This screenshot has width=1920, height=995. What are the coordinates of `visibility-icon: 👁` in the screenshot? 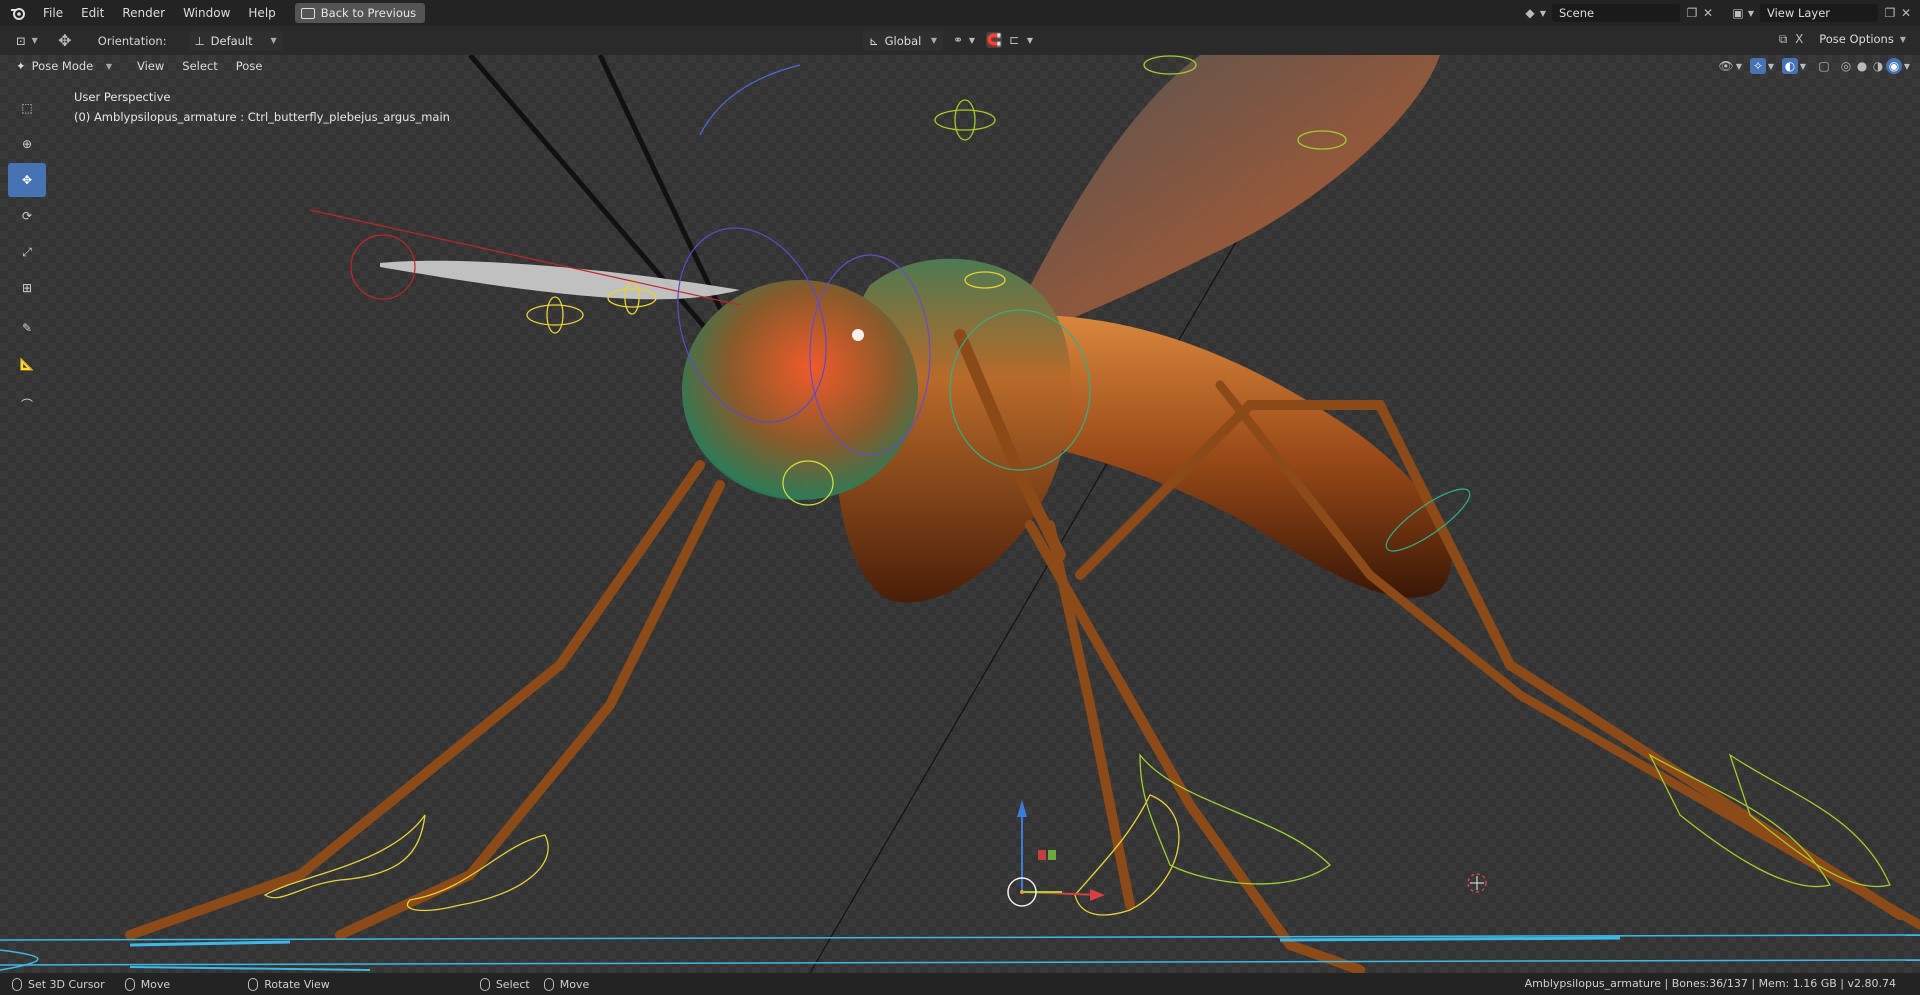 It's located at (1726, 66).